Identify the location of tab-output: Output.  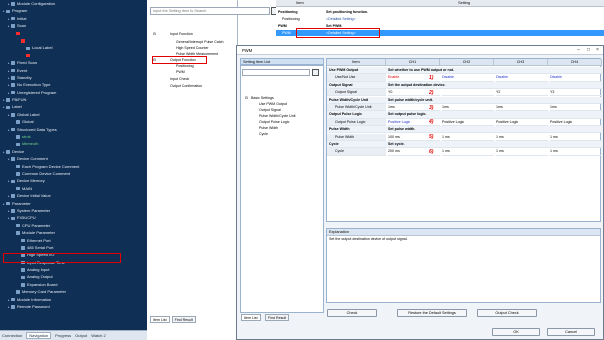
(81, 335).